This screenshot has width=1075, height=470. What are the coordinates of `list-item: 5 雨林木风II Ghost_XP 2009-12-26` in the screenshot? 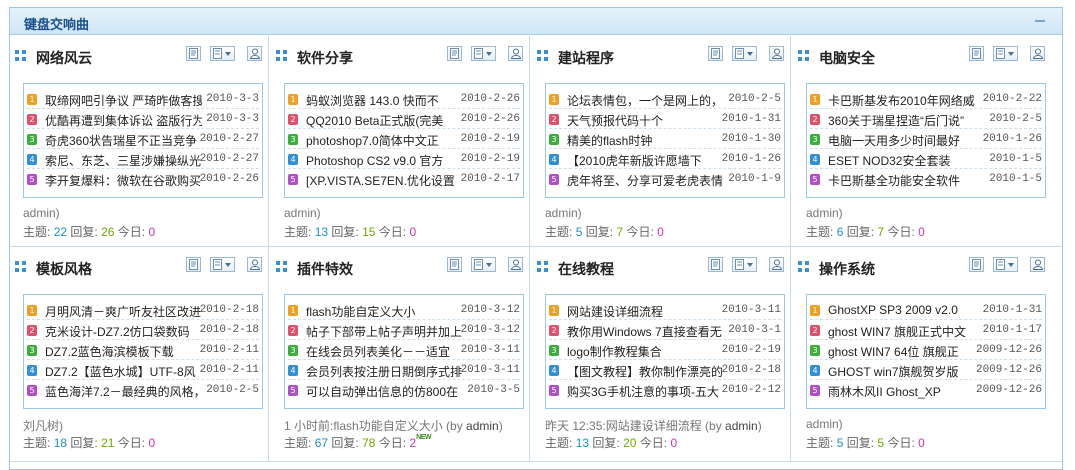 It's located at (926, 390).